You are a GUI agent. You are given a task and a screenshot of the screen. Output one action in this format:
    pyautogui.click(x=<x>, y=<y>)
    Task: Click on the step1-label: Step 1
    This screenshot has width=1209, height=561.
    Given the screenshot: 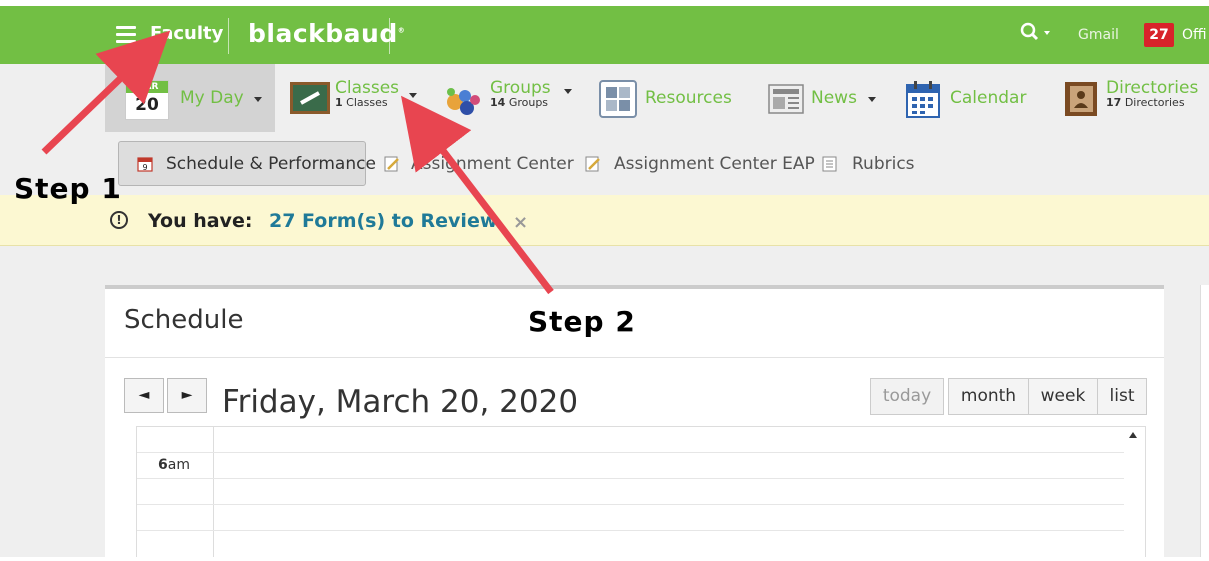 What is the action you would take?
    pyautogui.click(x=68, y=188)
    